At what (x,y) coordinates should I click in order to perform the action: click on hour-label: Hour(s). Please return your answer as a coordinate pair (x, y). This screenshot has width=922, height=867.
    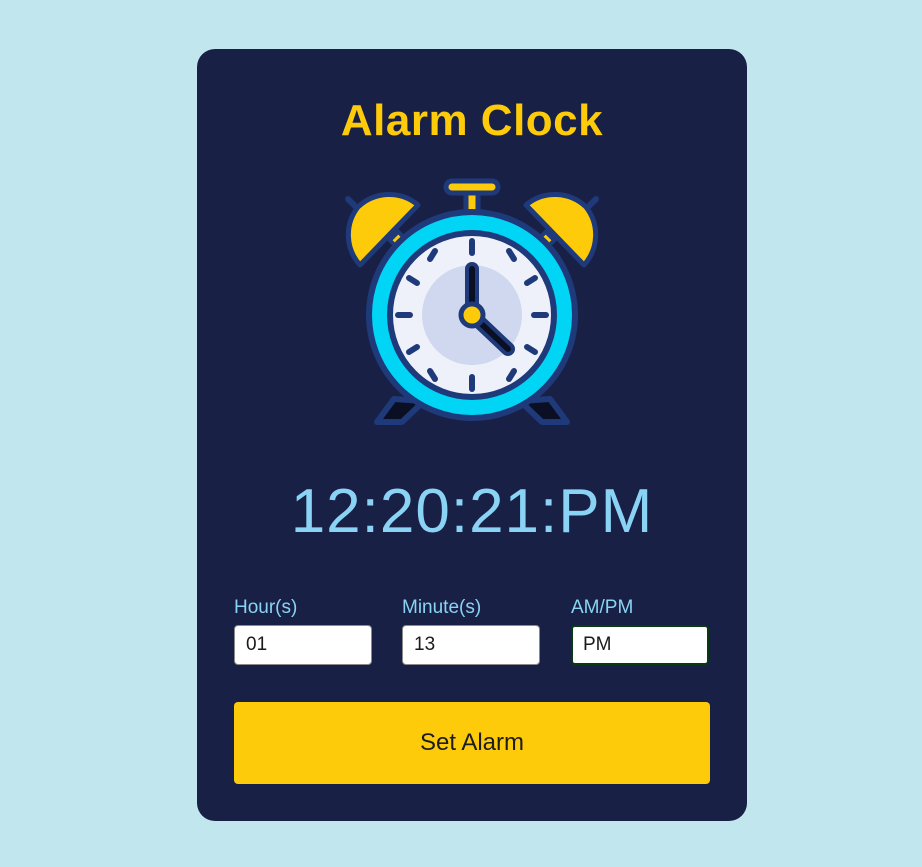
    Looking at the image, I should click on (266, 607).